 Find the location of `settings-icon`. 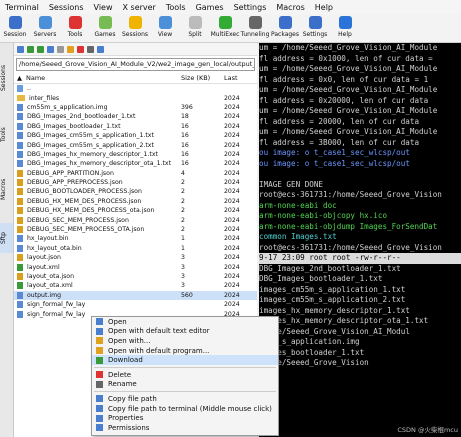

settings-icon is located at coordinates (100, 49).